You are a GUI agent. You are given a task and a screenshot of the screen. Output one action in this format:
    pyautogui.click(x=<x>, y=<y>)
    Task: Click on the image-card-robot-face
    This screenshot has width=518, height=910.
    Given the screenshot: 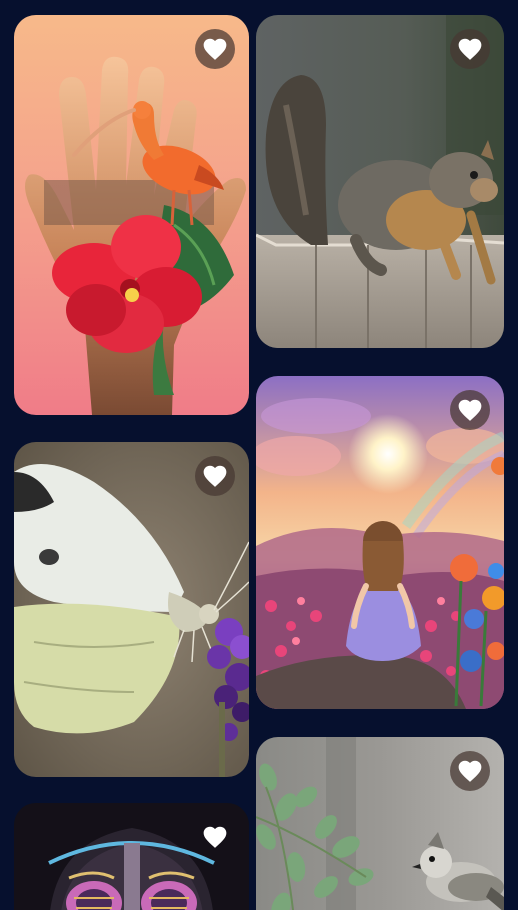 What is the action you would take?
    pyautogui.click(x=131, y=856)
    